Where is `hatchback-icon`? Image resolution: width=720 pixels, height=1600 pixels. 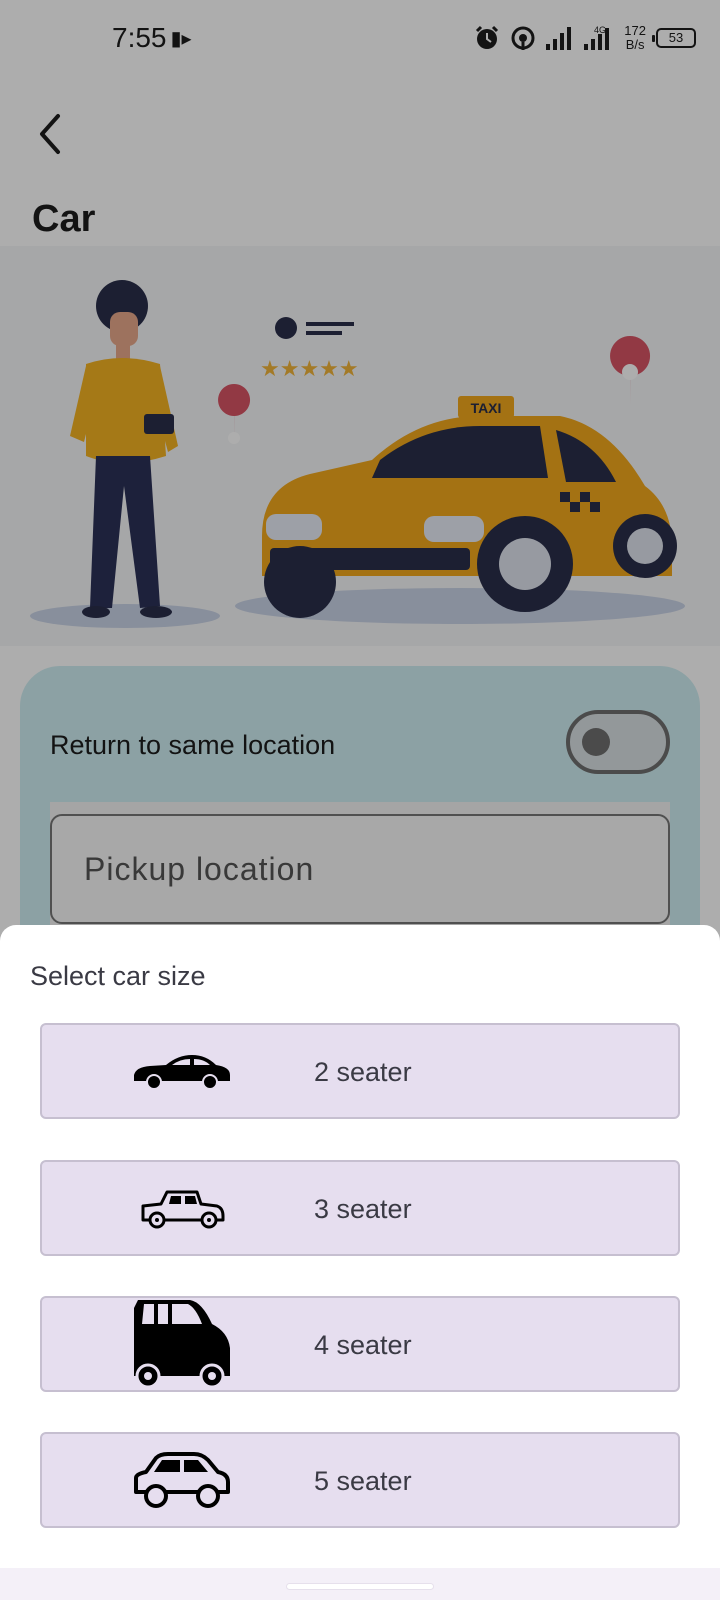
hatchback-icon is located at coordinates (182, 1480).